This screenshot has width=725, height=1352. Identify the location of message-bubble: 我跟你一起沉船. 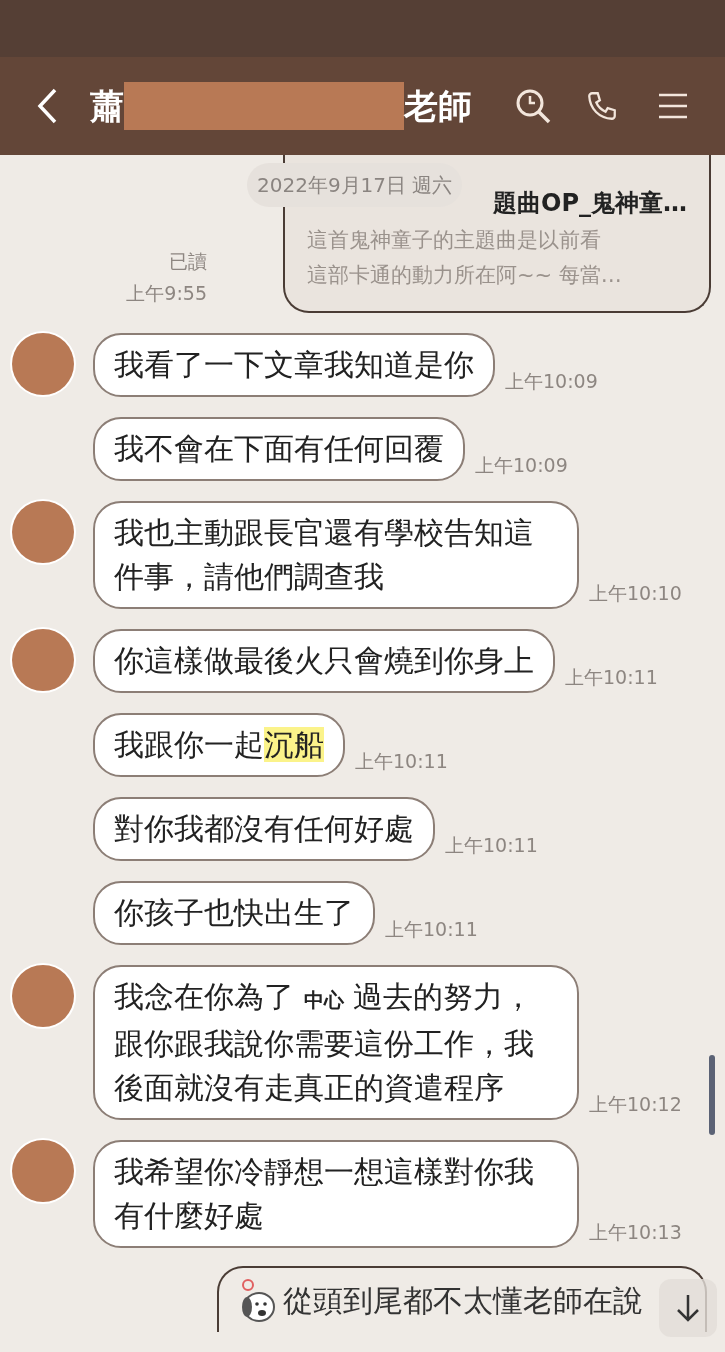
(219, 745).